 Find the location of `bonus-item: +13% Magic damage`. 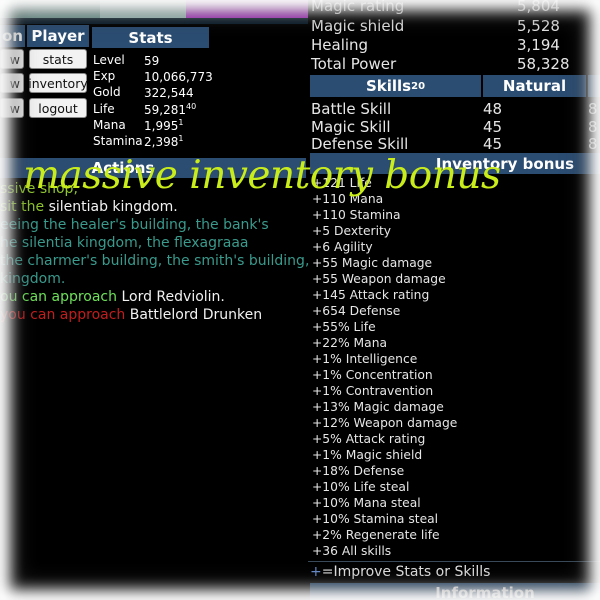

bonus-item: +13% Magic damage is located at coordinates (378, 407).